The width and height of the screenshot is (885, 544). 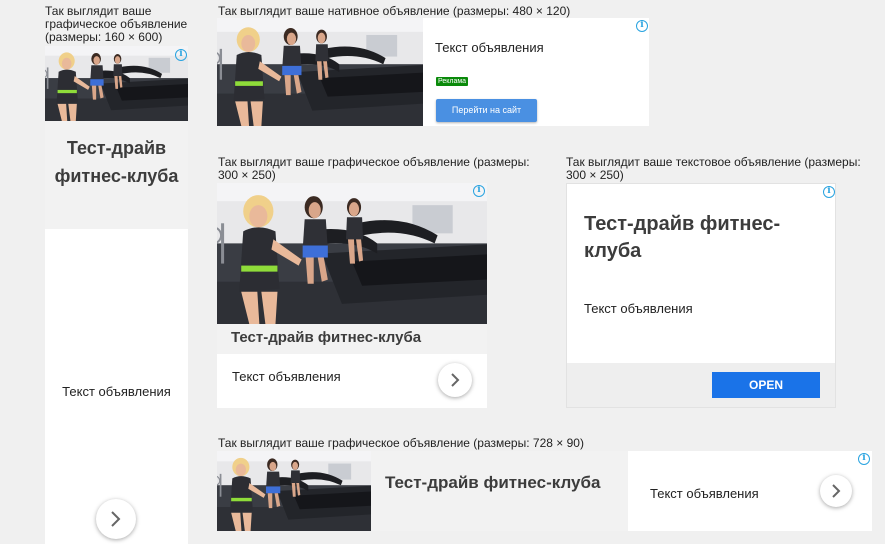 What do you see at coordinates (286, 376) in the screenshot?
I see `rect-graphic-body-text: Текст объявления` at bounding box center [286, 376].